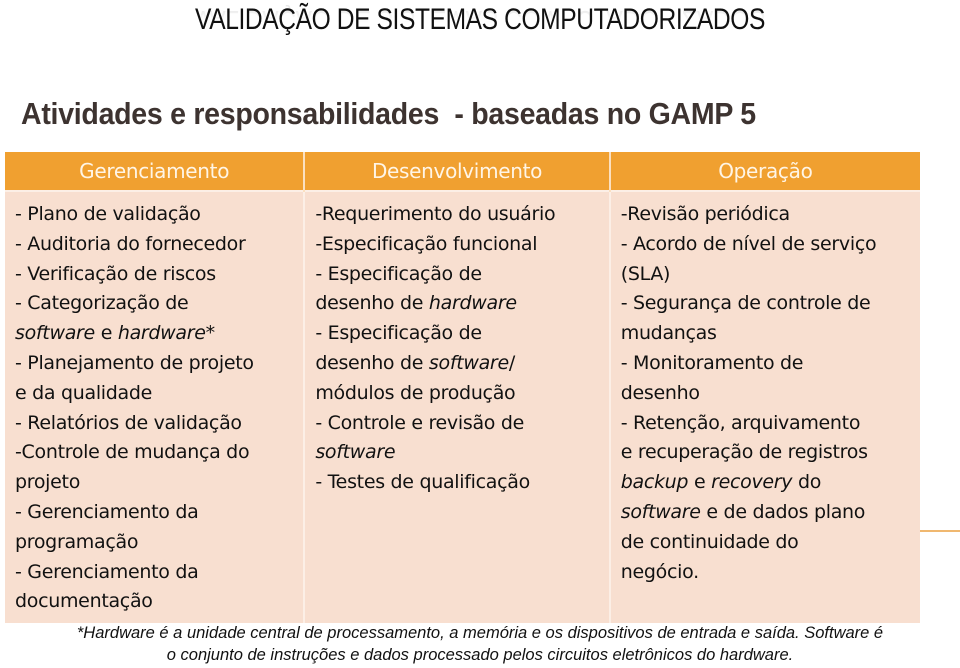 The height and width of the screenshot is (668, 960). I want to click on list-item: - Plano de validação, so click(154, 215).